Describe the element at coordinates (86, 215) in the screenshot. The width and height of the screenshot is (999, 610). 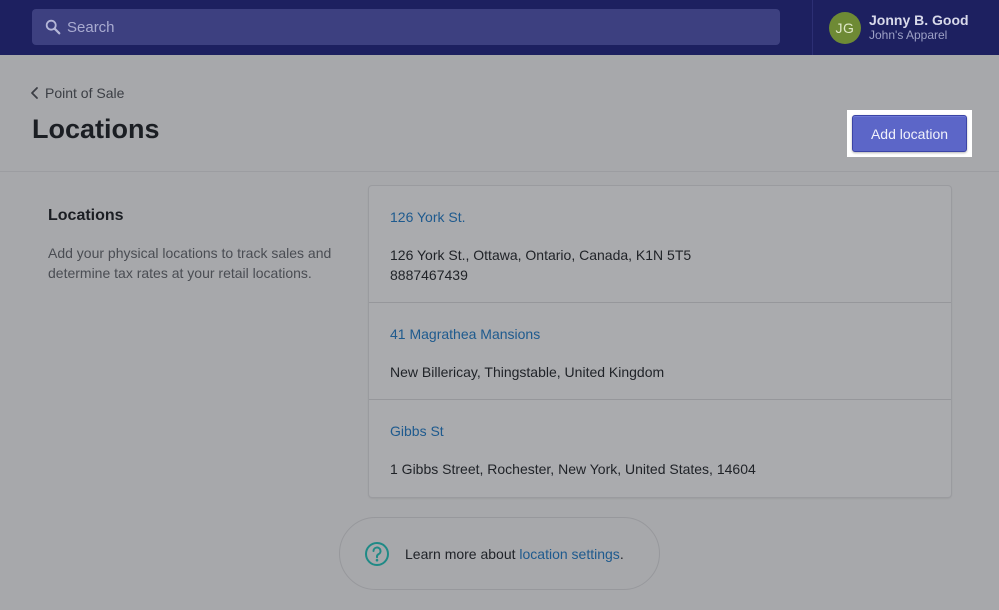
I see `section-title: Locations` at that location.